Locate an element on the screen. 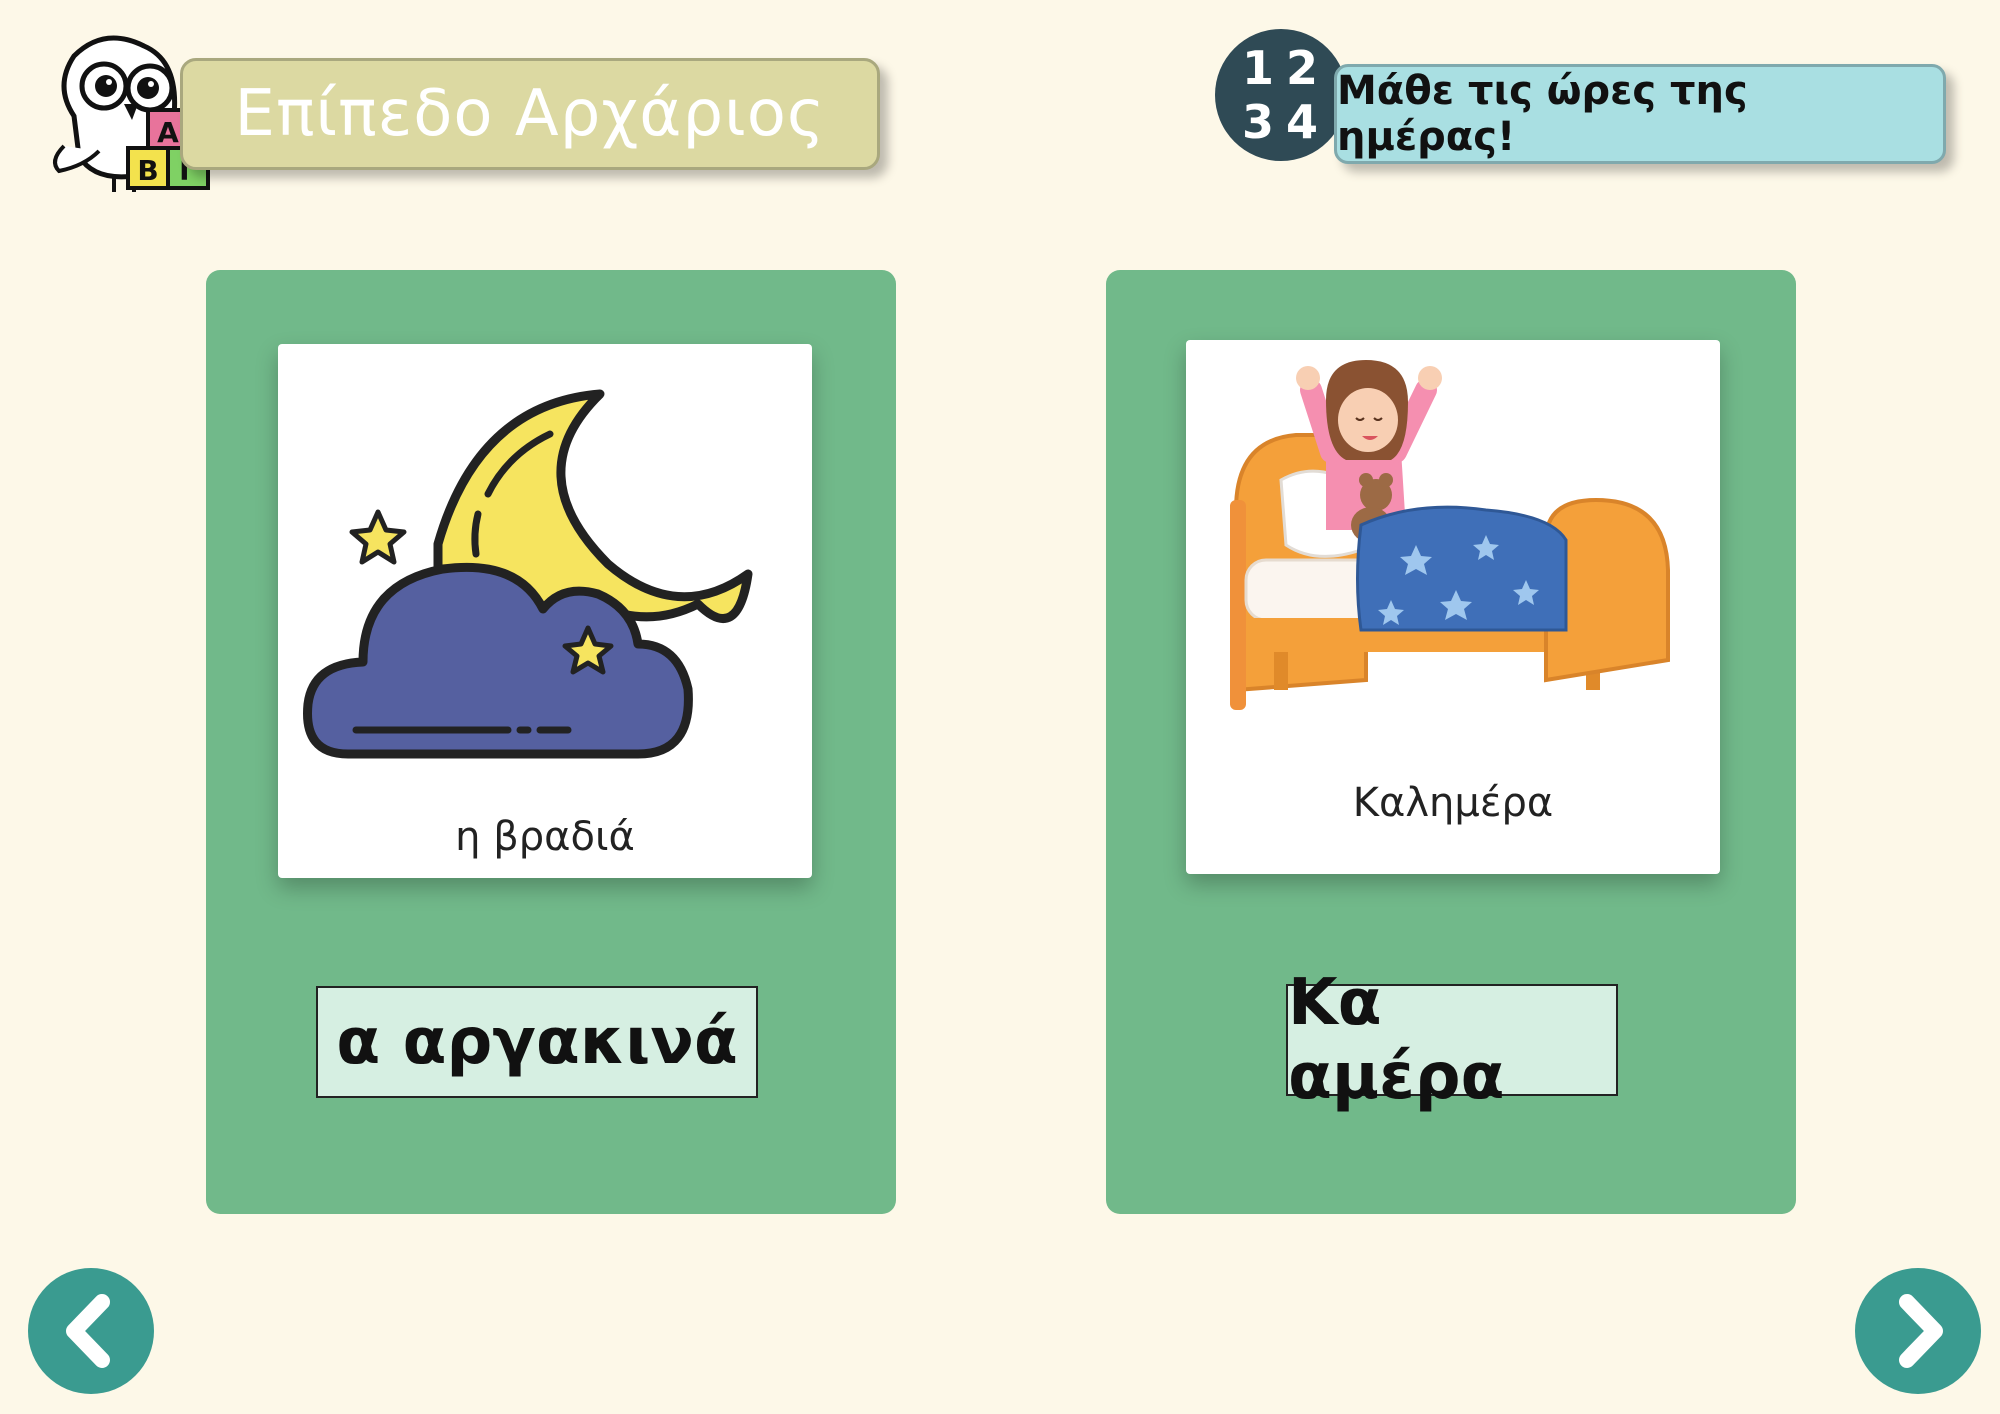 The image size is (2000, 1414). previous-button is located at coordinates (91, 1331).